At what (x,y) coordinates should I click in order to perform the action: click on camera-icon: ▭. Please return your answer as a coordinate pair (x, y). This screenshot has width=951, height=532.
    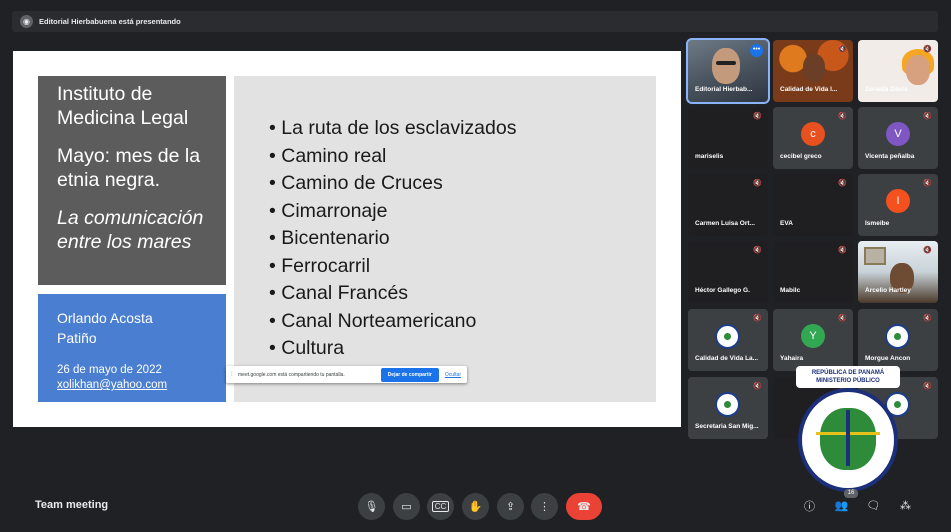
    Looking at the image, I should click on (406, 507).